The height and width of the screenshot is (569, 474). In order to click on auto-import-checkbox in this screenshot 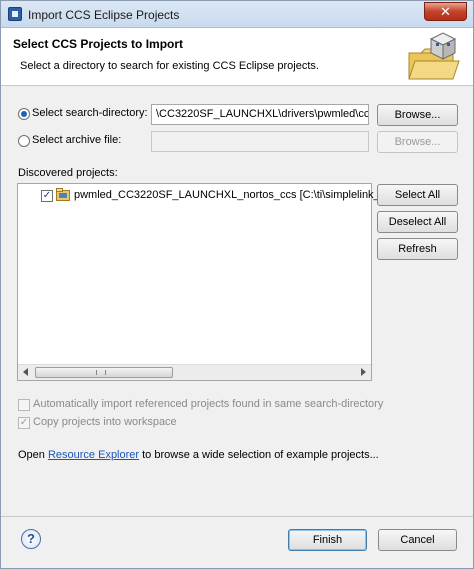, I will do `click(24, 405)`.